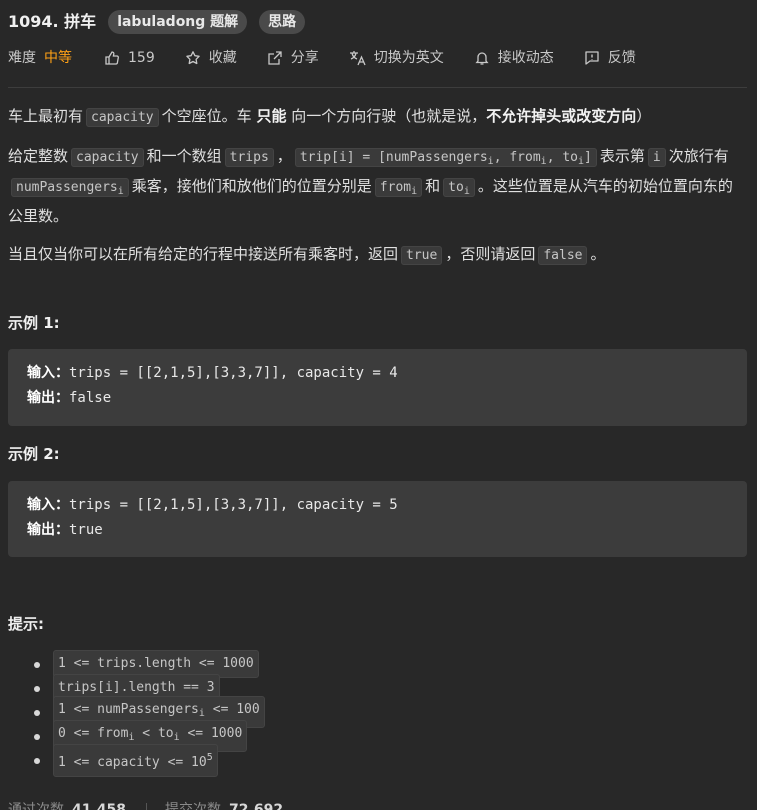 The image size is (757, 810). What do you see at coordinates (46, 116) in the screenshot?
I see `text: 车上最初有` at bounding box center [46, 116].